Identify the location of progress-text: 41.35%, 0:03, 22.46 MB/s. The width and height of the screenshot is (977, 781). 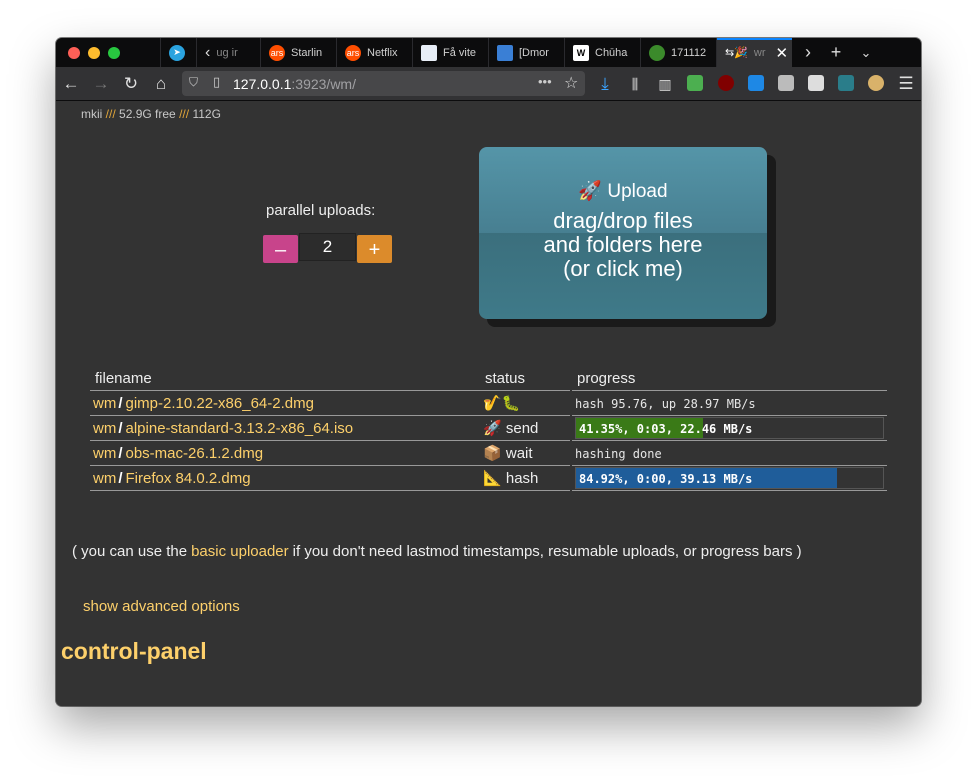
(666, 429).